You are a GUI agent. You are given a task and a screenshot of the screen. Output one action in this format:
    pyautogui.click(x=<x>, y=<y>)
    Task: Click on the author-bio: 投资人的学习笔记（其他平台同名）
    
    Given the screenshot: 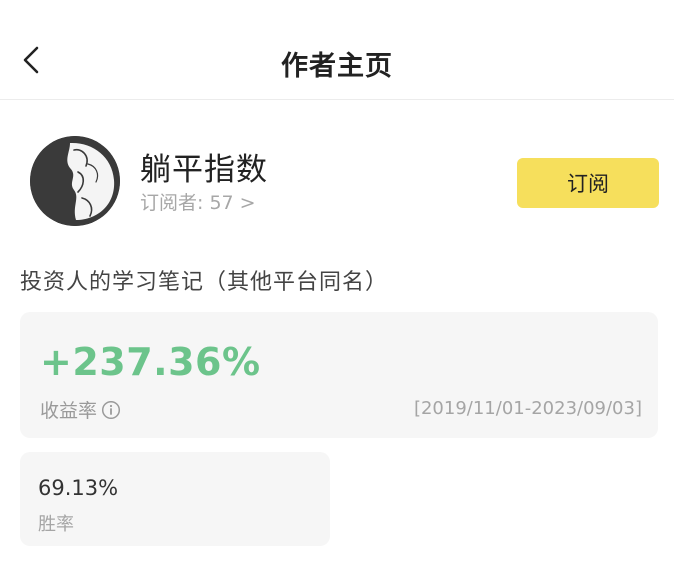 What is the action you would take?
    pyautogui.click(x=204, y=282)
    